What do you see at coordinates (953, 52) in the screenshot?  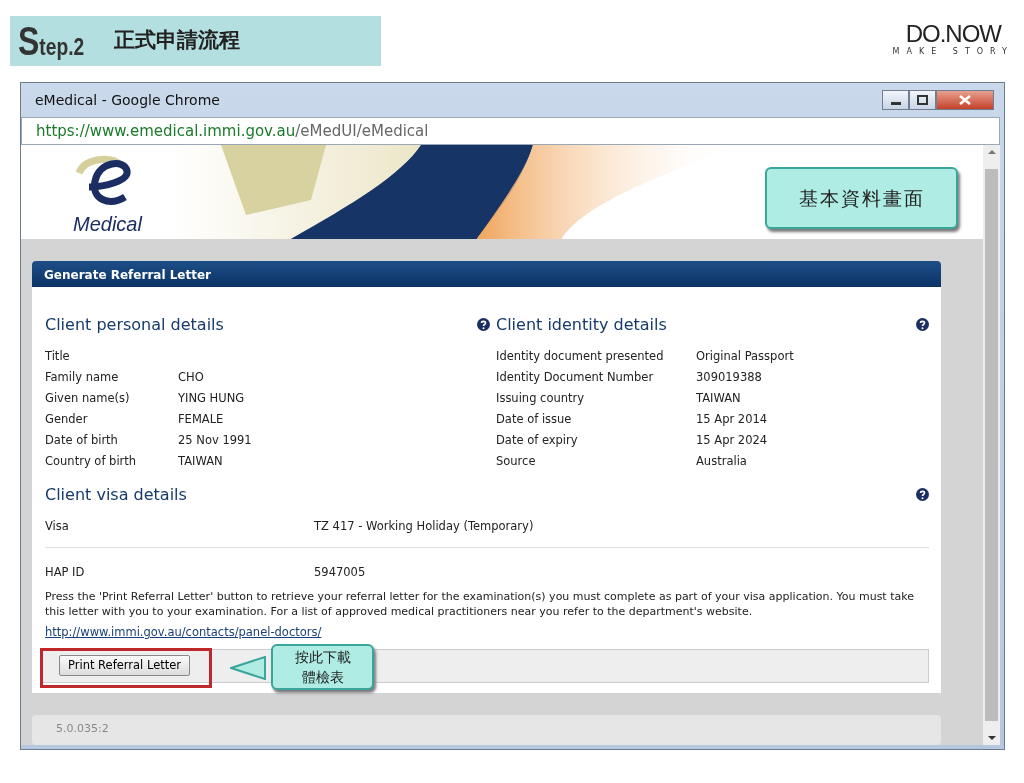 I see `logo-tagline: MAKE STORY` at bounding box center [953, 52].